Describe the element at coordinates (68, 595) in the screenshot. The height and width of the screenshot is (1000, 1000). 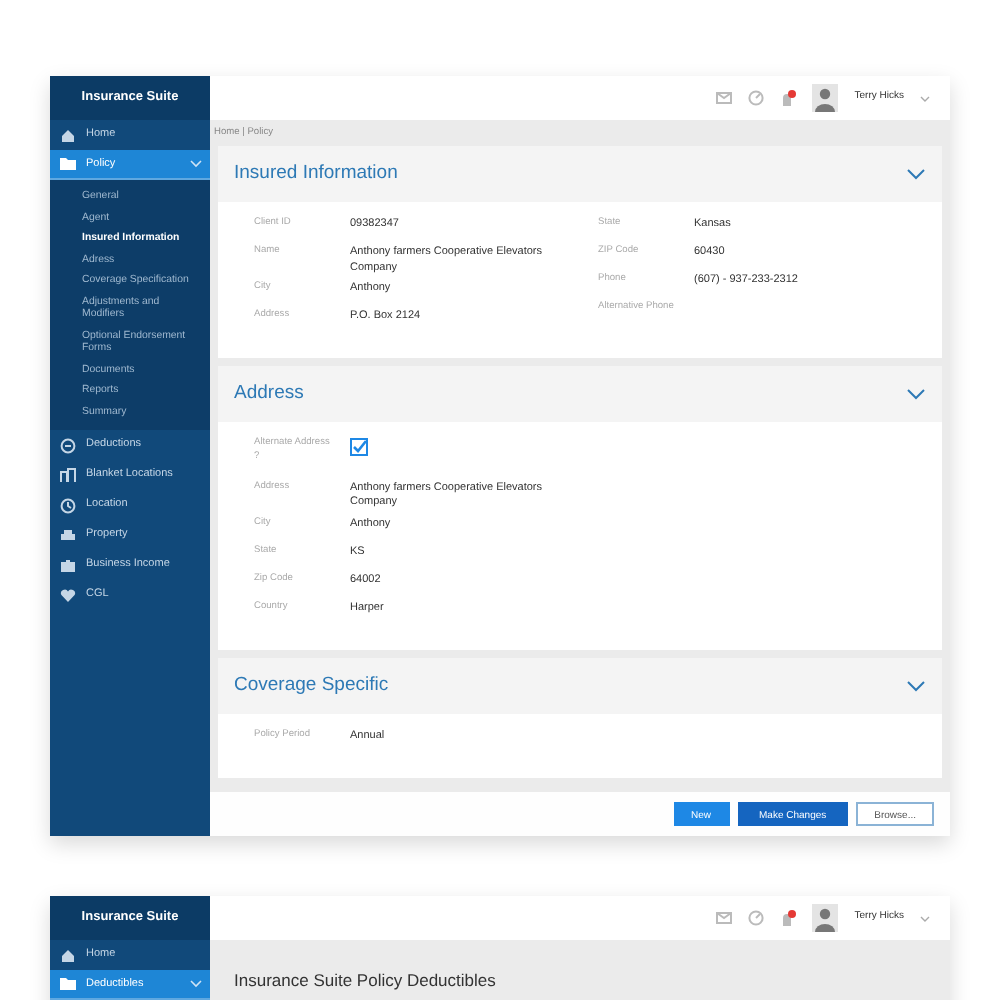
I see `heart-icon` at that location.